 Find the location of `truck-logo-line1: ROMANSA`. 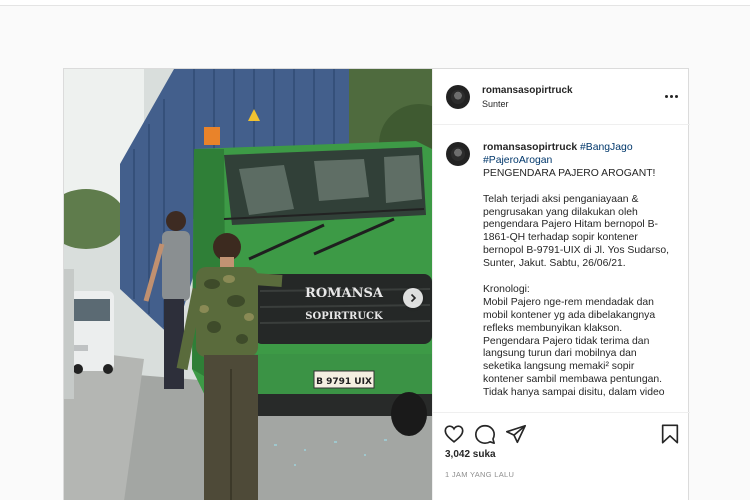

truck-logo-line1: ROMANSA is located at coordinates (344, 293).